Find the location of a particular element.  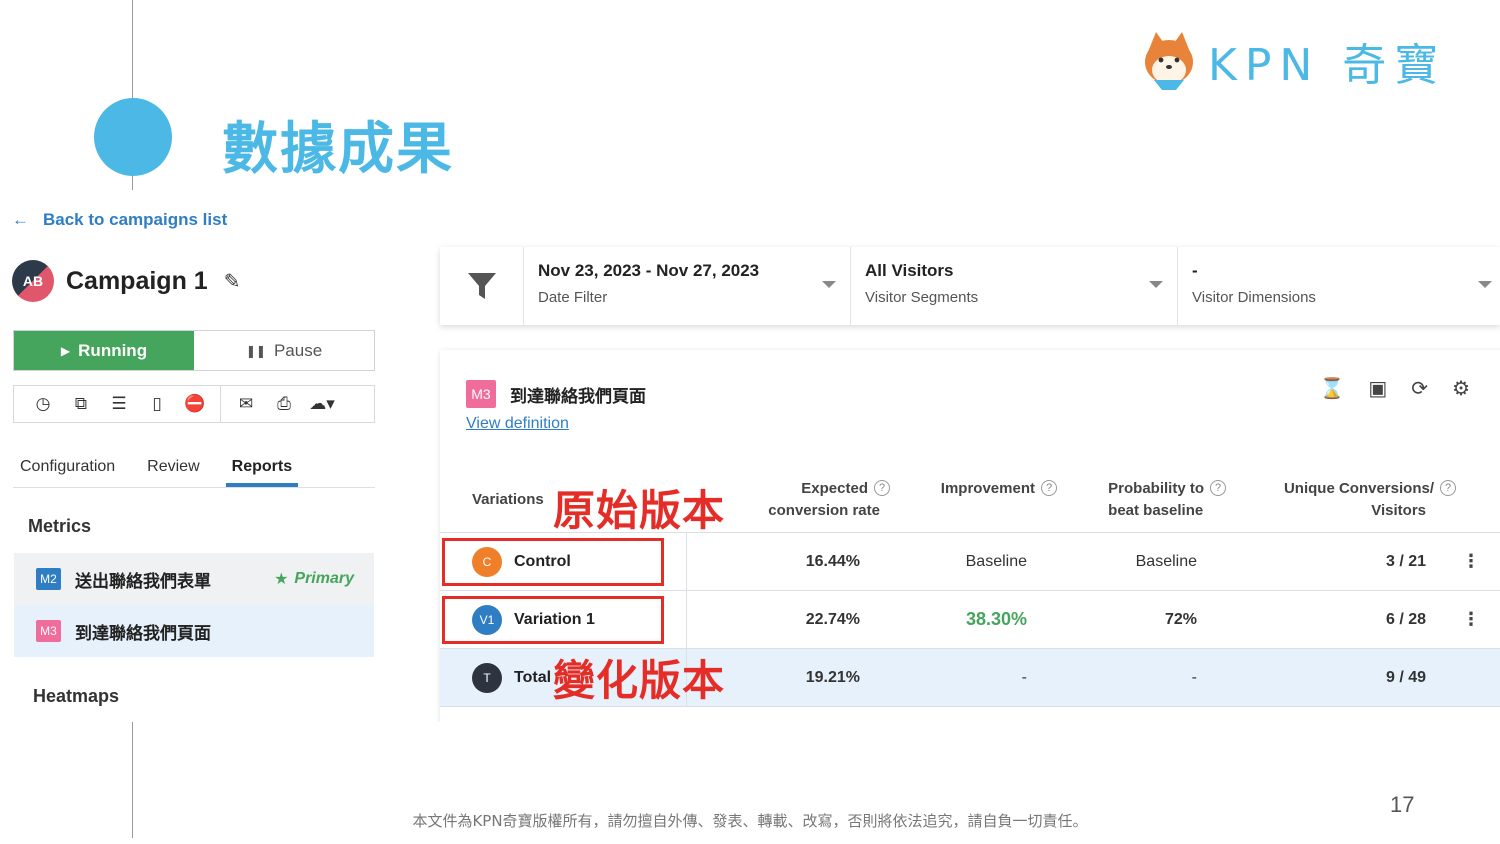

history-icon: ◷ is located at coordinates (43, 404).